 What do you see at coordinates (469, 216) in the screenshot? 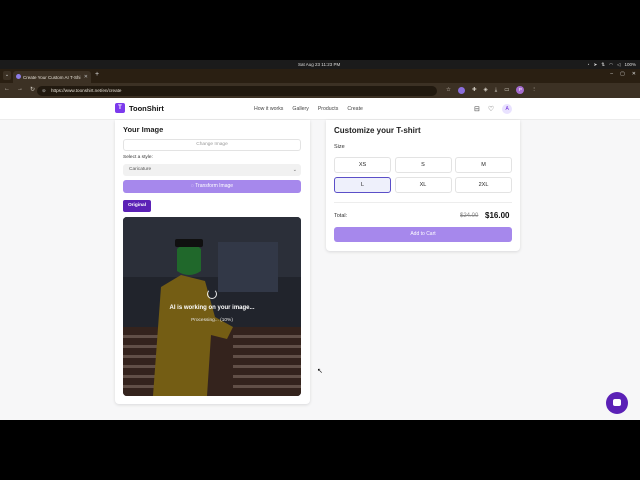
I see `original-price: $24.00` at bounding box center [469, 216].